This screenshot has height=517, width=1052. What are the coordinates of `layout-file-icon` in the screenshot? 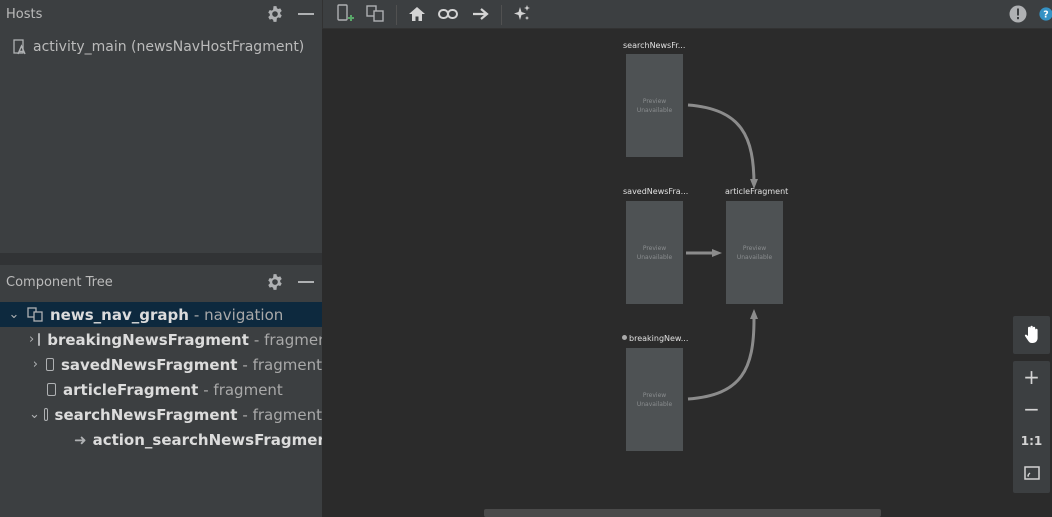 It's located at (19, 47).